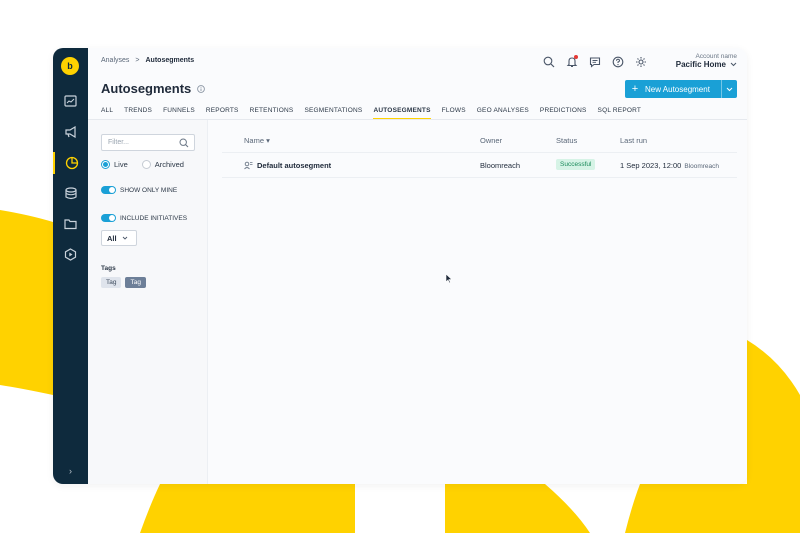 The height and width of the screenshot is (533, 800). Describe the element at coordinates (170, 60) in the screenshot. I see `breadcrumb-current: Autosegments` at that location.